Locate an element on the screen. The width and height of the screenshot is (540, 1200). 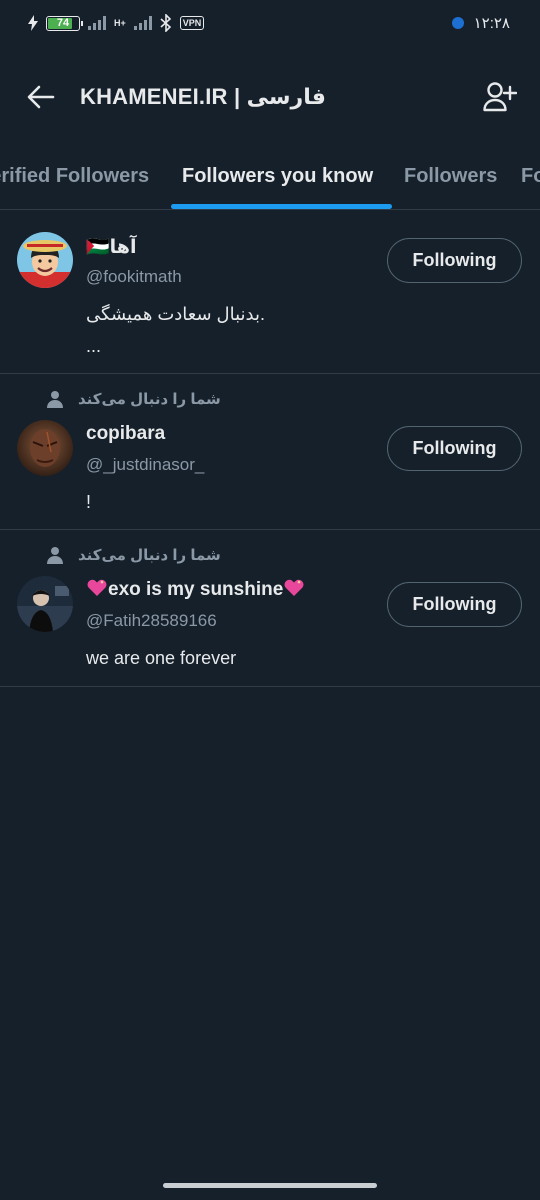
add-user-button is located at coordinates (500, 97).